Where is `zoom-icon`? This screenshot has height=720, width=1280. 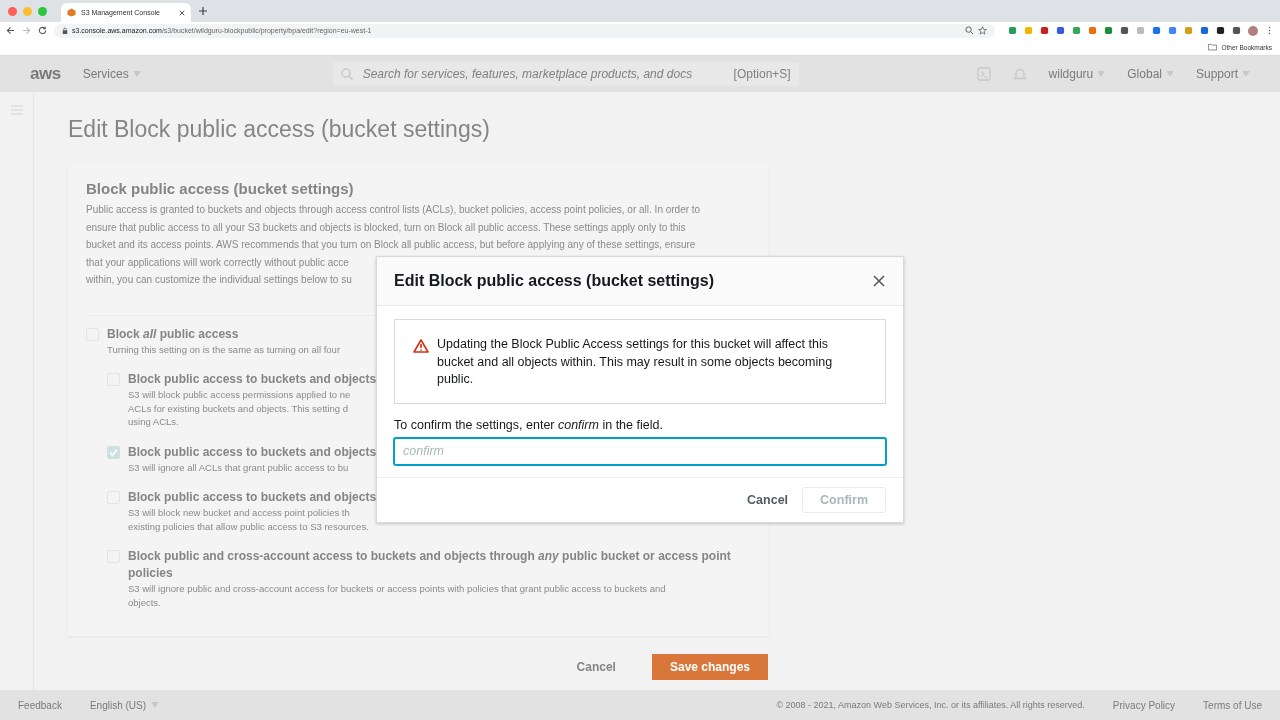
zoom-icon is located at coordinates (969, 30).